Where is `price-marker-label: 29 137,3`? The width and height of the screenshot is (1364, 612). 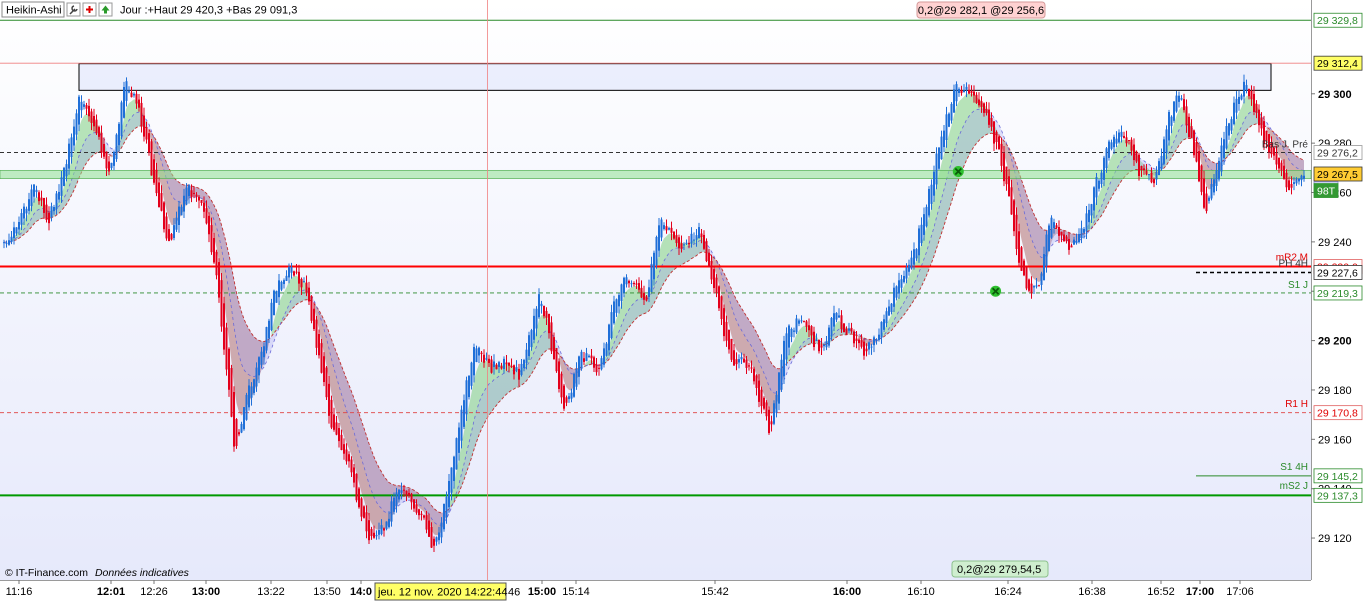 price-marker-label: 29 137,3 is located at coordinates (1337, 496).